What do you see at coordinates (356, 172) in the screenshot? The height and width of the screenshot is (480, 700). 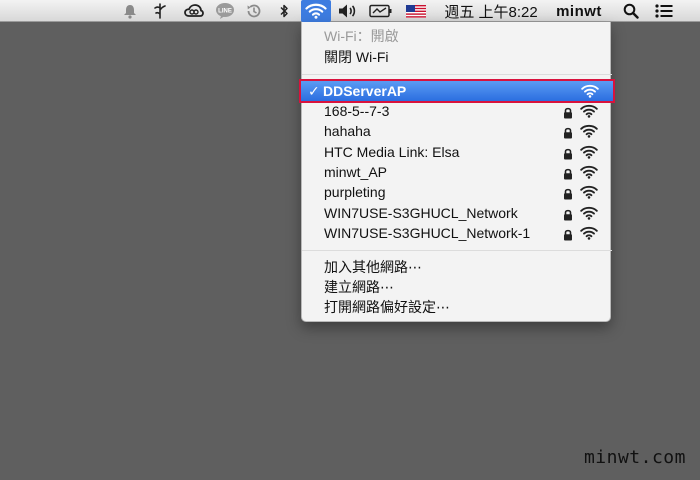 I see `network-name: minwt_AP` at bounding box center [356, 172].